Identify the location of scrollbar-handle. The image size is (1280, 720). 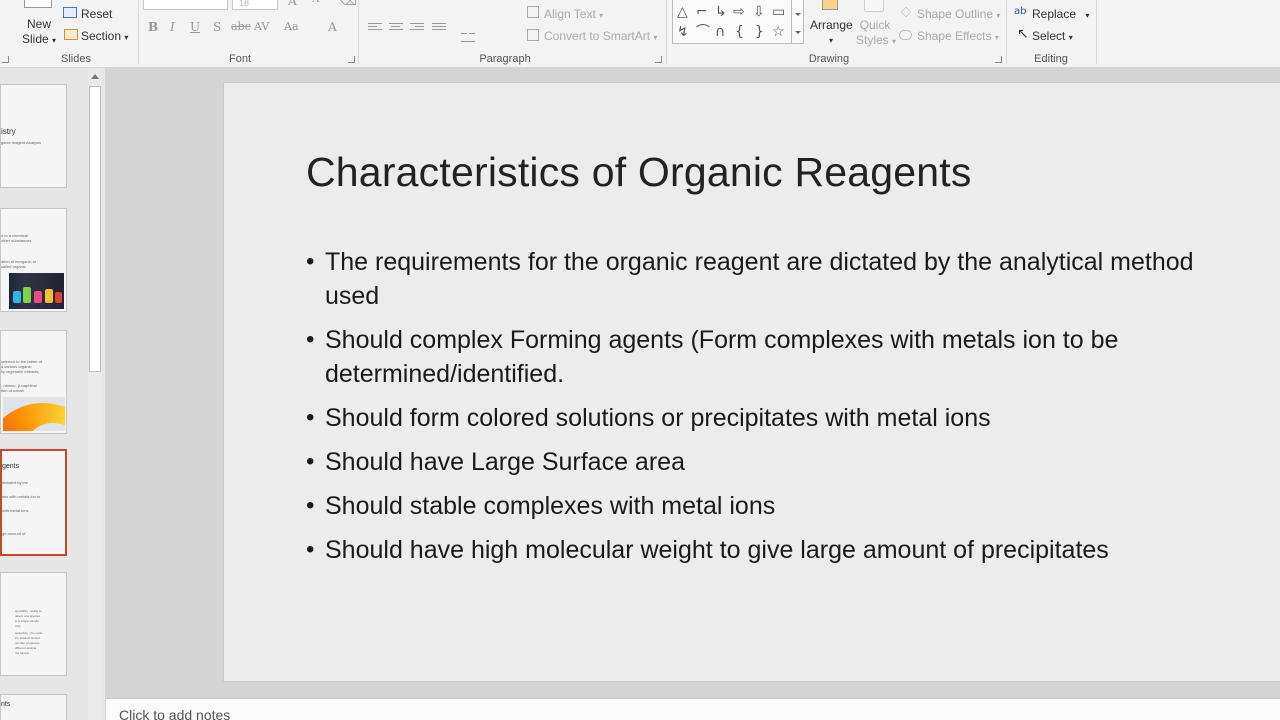
(95, 229).